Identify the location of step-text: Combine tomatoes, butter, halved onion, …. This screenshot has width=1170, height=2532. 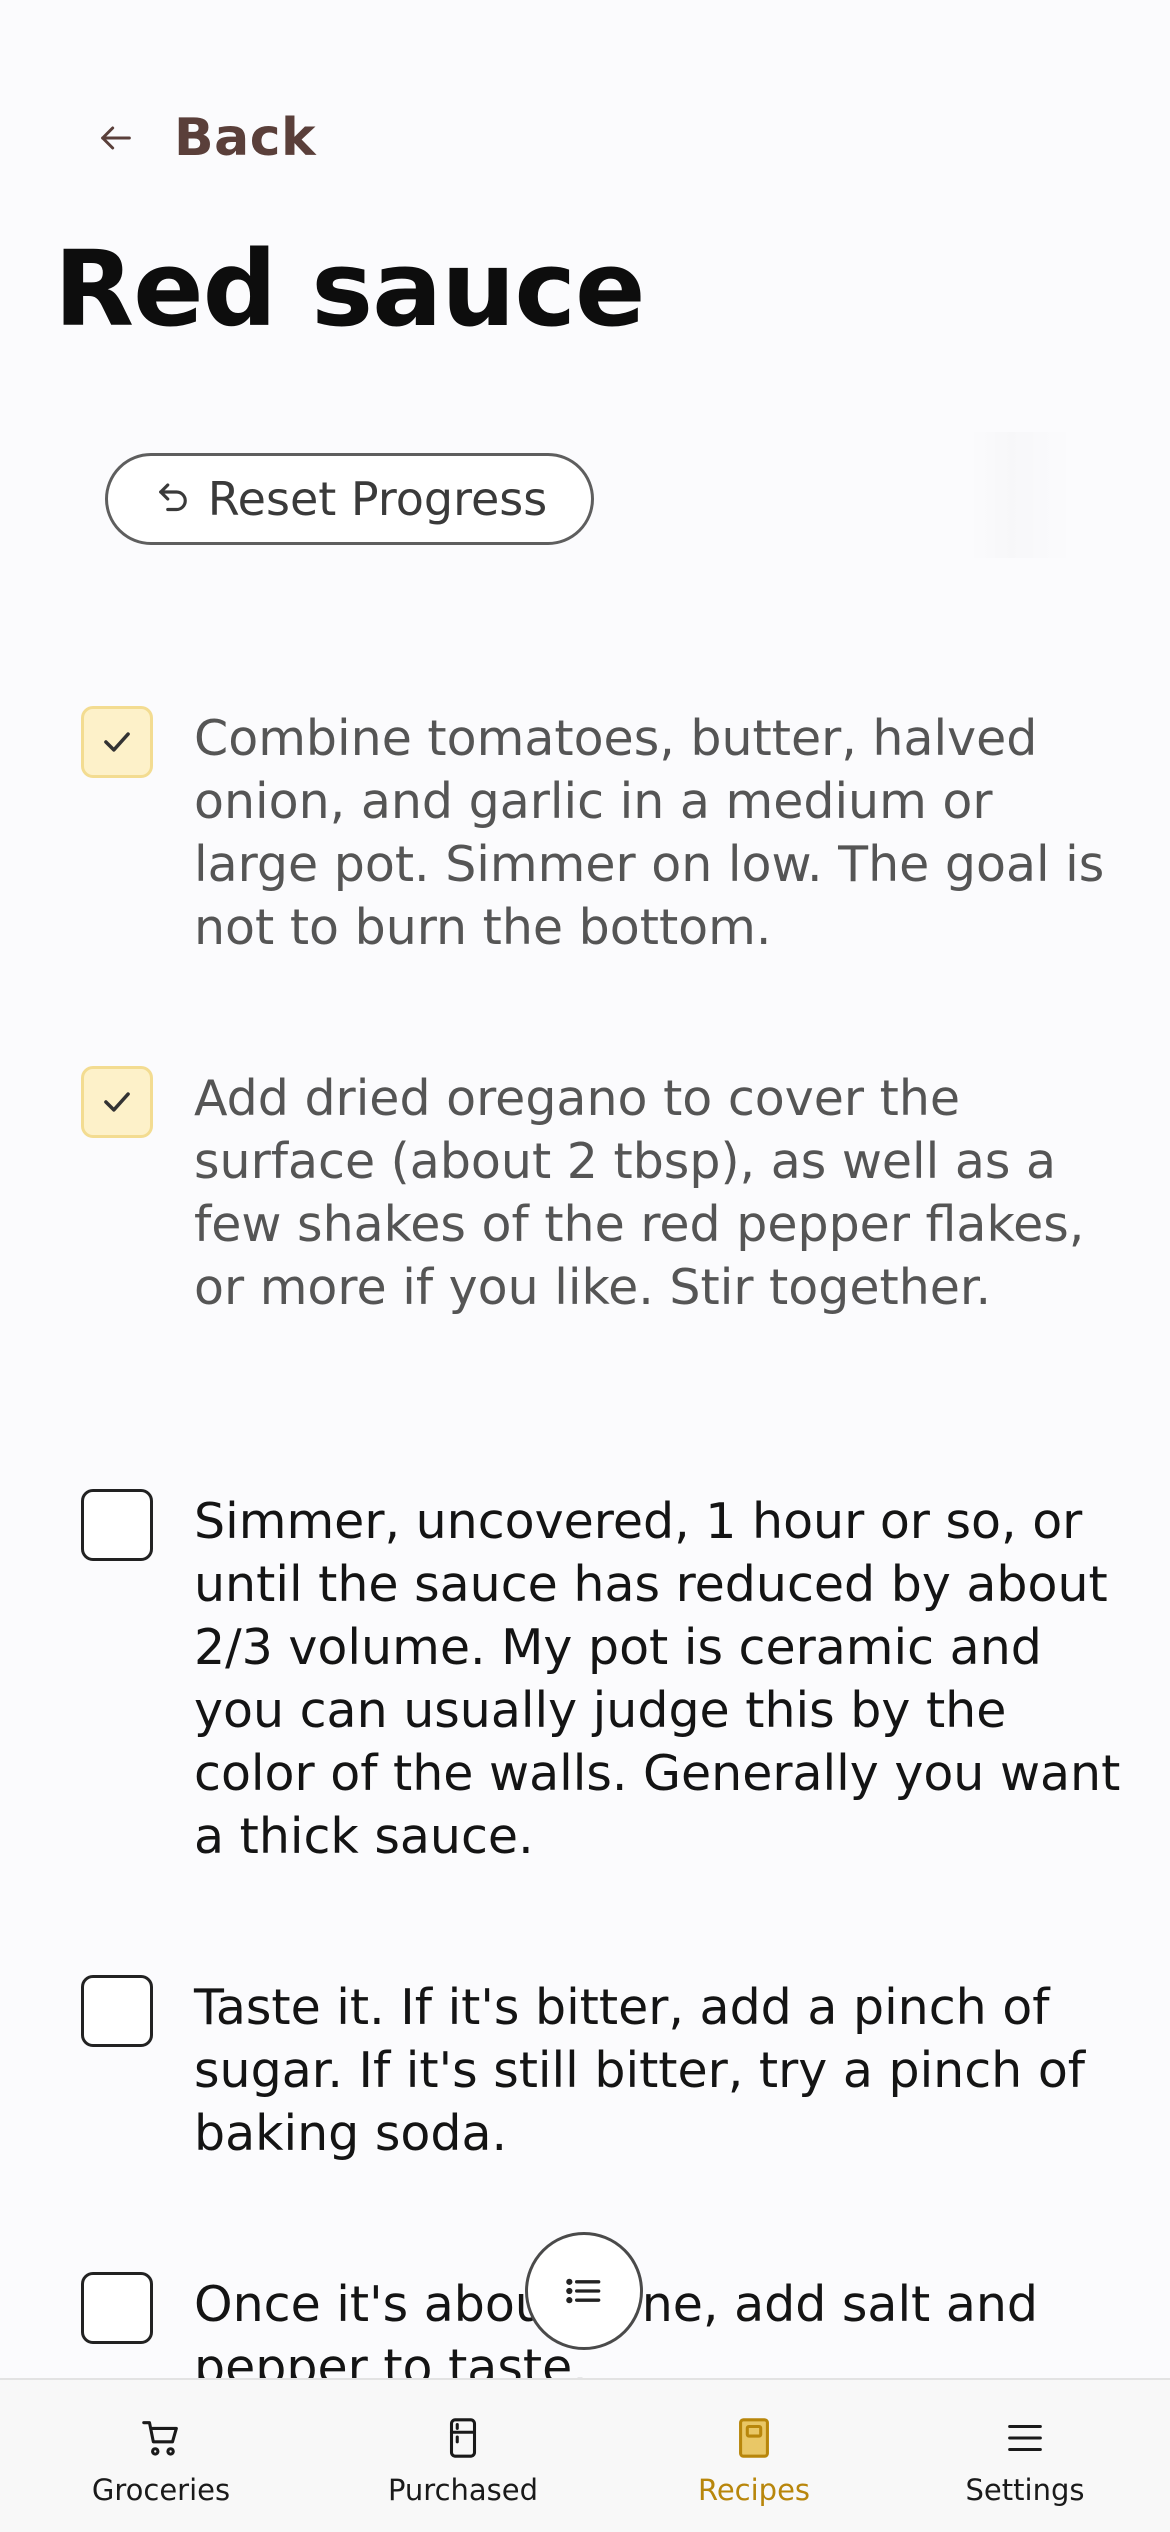
(649, 833).